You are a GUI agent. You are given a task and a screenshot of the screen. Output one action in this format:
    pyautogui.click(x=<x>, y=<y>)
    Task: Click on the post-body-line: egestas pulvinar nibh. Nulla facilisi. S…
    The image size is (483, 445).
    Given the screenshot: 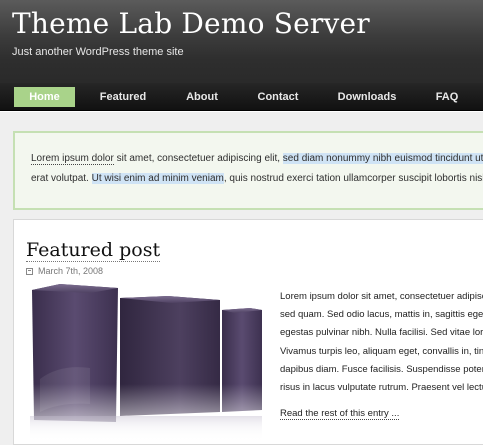 What is the action you would take?
    pyautogui.click(x=381, y=332)
    